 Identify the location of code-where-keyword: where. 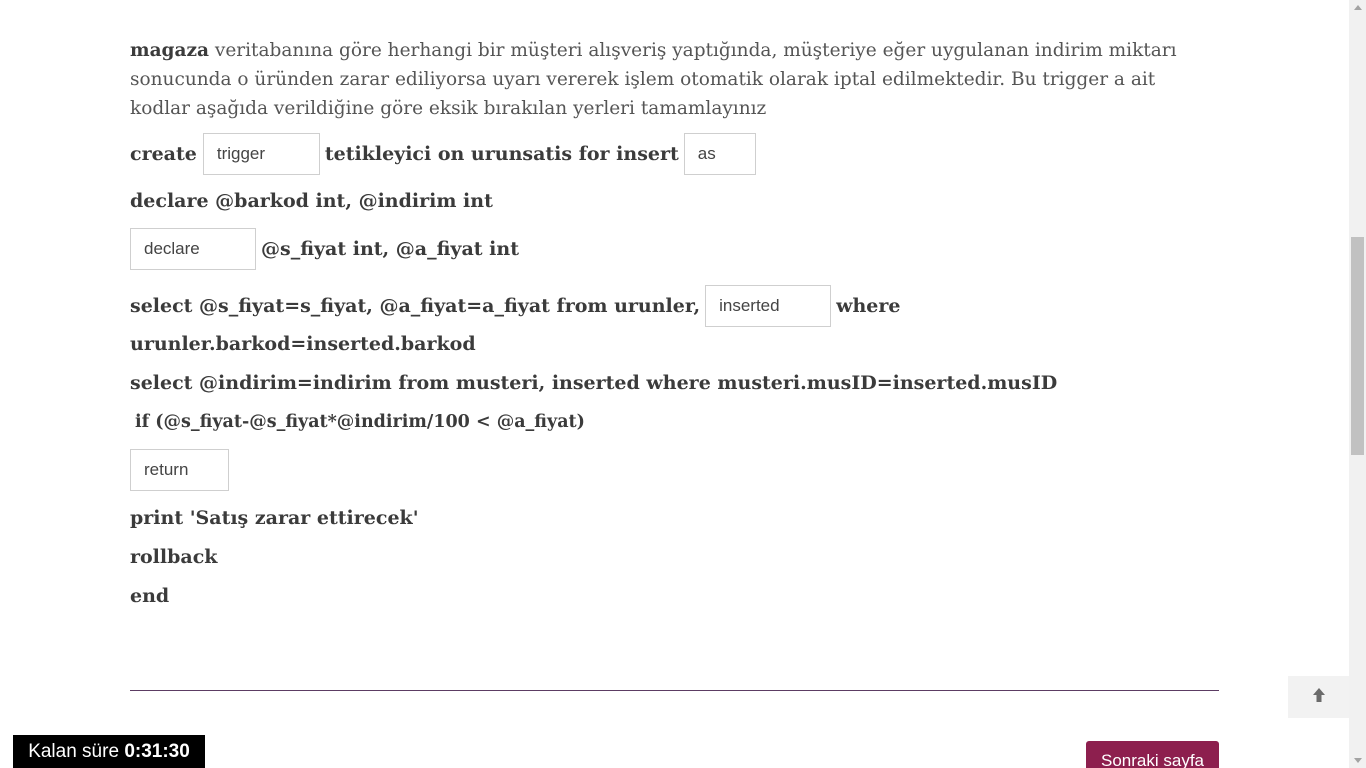
(868, 306).